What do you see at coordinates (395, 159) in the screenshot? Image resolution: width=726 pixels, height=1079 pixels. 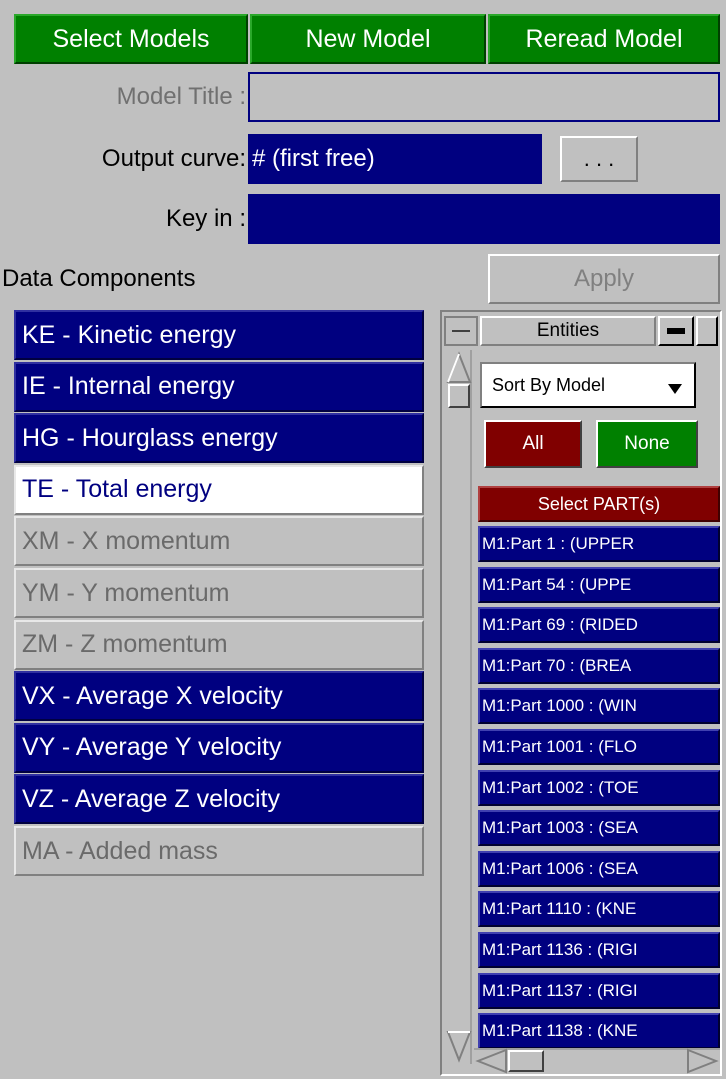 I see `output-curve-field: # (first free)` at bounding box center [395, 159].